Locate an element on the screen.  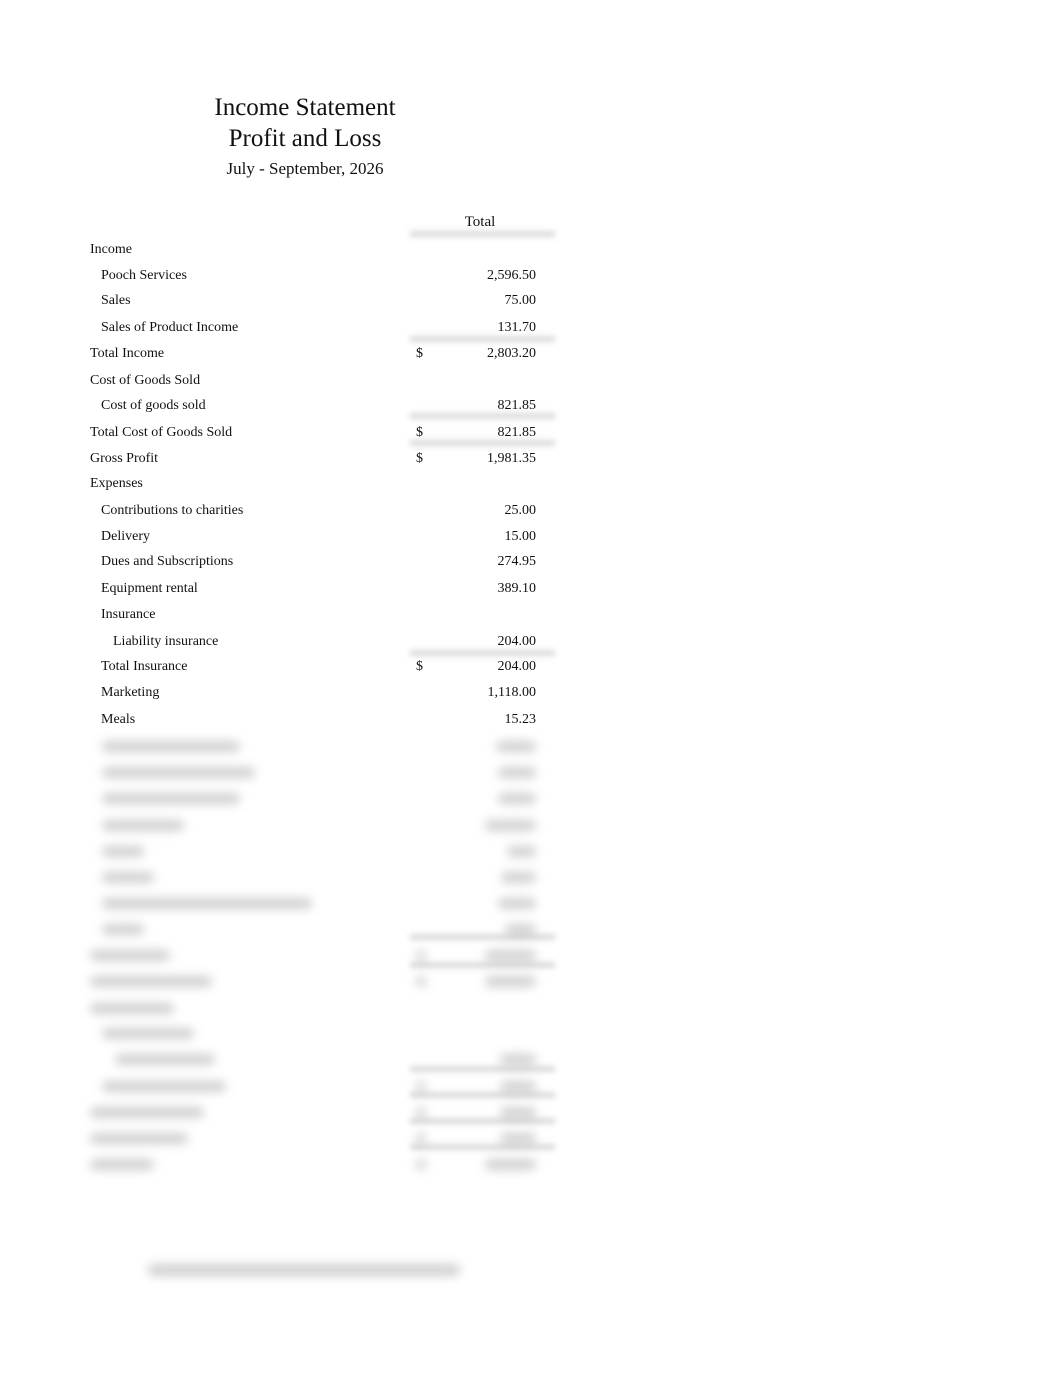
row-label: Sales of Product Income is located at coordinates (170, 327).